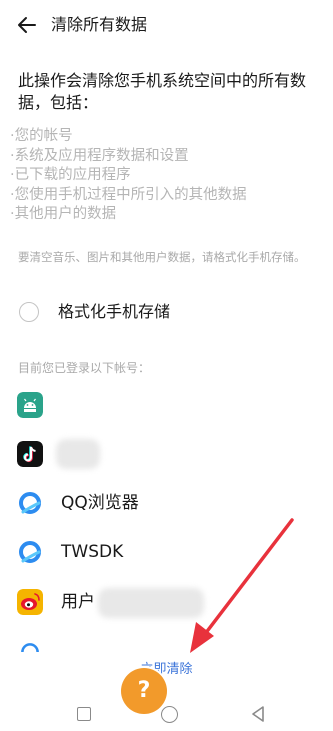 Image resolution: width=333 pixels, height=731 pixels. I want to click on intro-text: 此操作会清除您手机系统空间中的所有数据，包括：, so click(162, 91).